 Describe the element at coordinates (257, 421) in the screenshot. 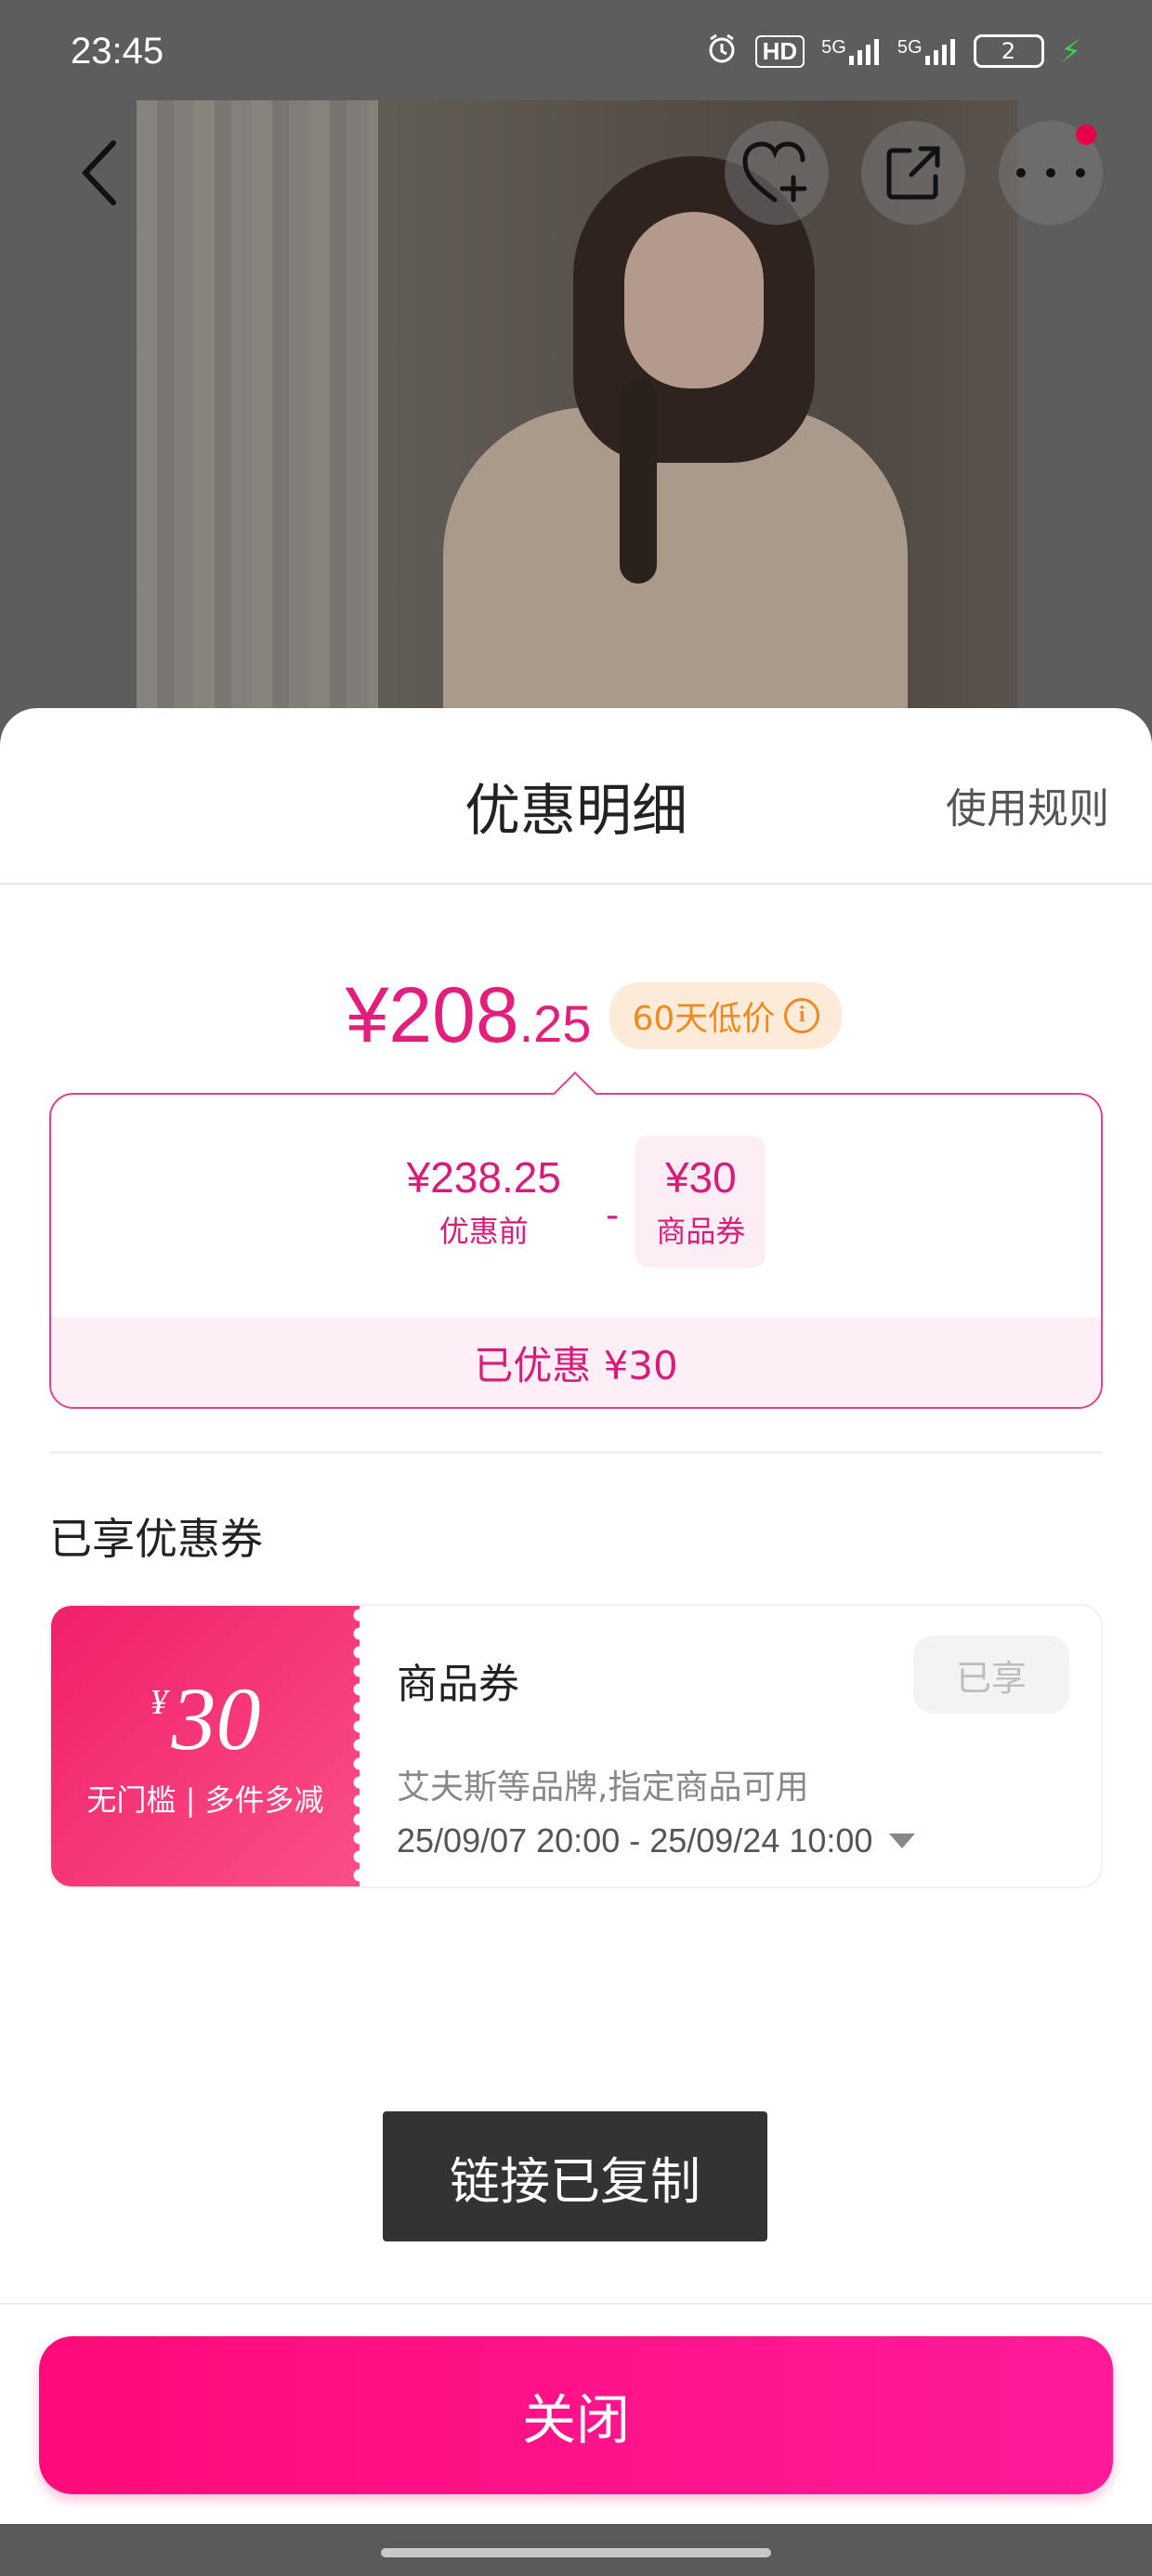

I see `curtain-background` at that location.